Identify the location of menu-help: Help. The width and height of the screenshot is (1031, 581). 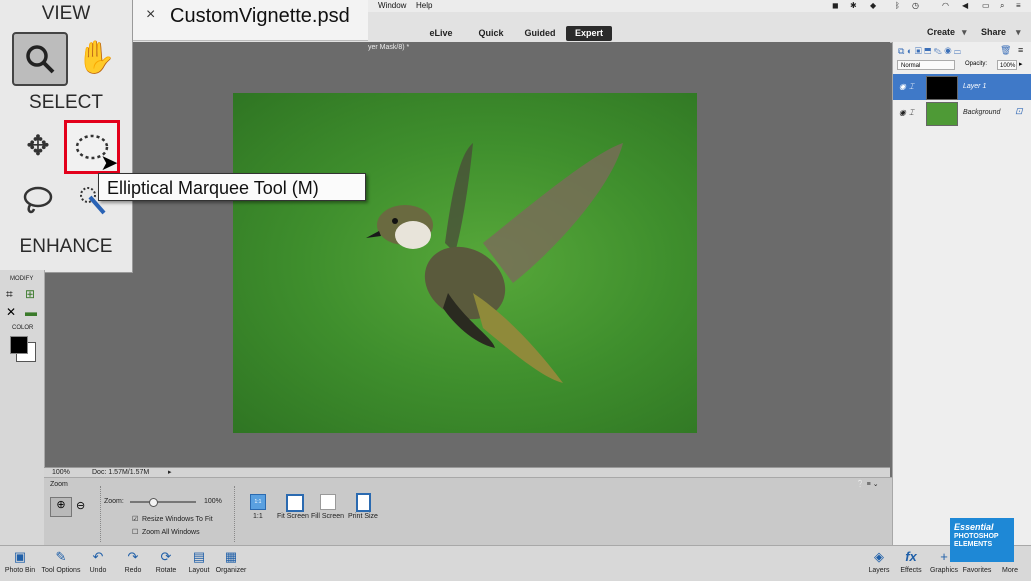
(424, 5).